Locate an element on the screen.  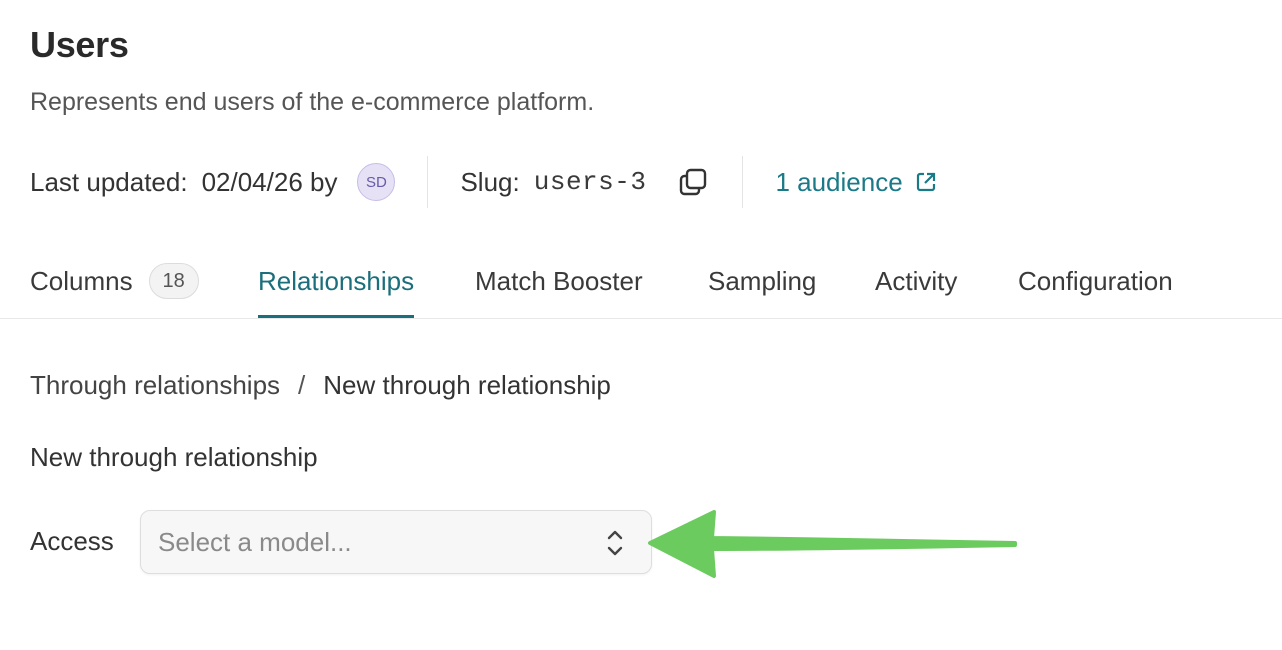
tab-label: Match Booster is located at coordinates (559, 280).